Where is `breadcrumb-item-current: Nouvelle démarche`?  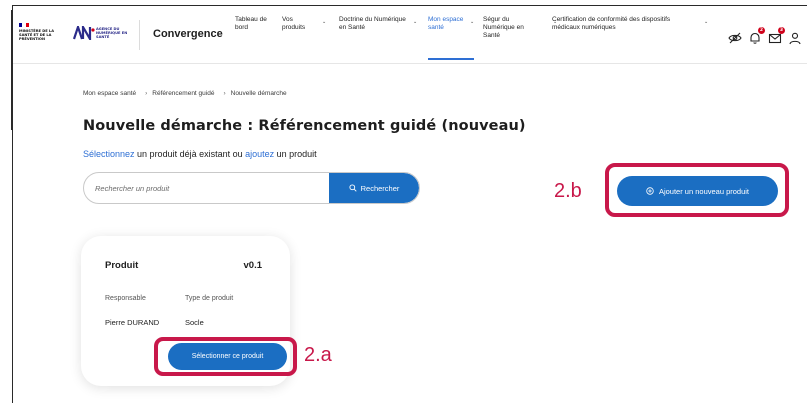
breadcrumb-item-current: Nouvelle démarche is located at coordinates (258, 93).